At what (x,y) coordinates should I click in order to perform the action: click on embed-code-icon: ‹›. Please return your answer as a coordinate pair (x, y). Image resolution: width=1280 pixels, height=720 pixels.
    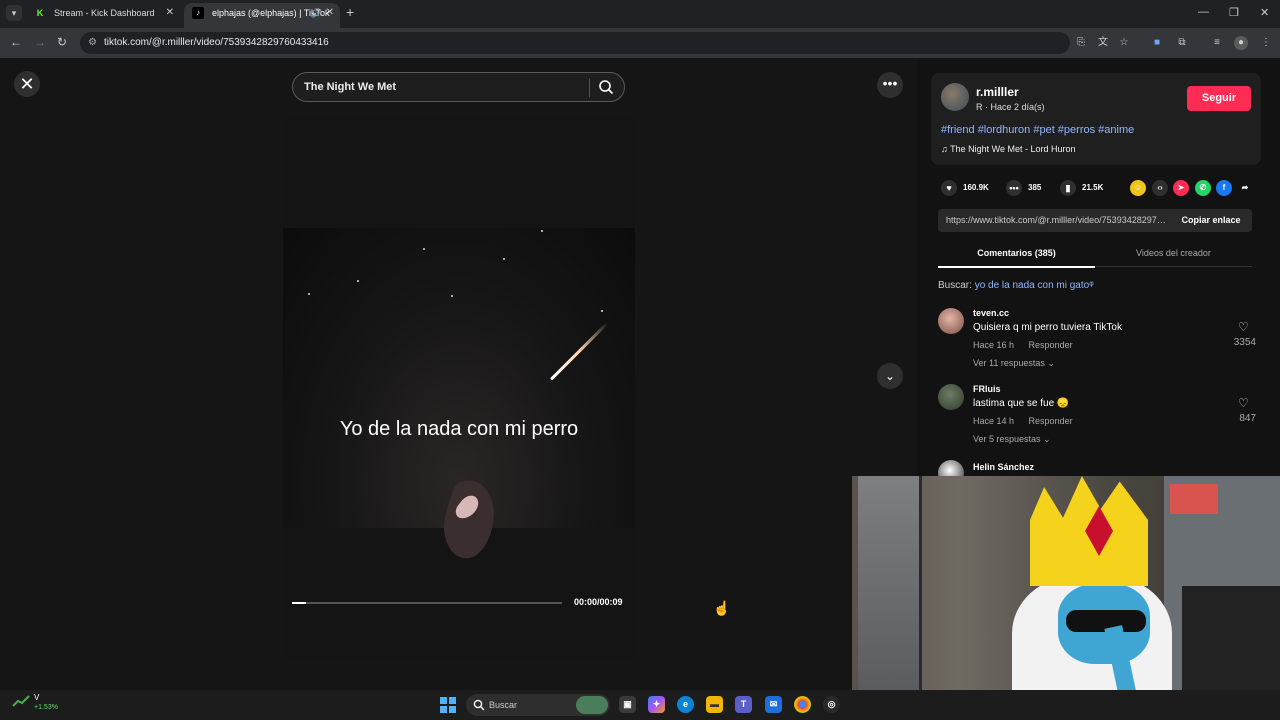
    Looking at the image, I should click on (1160, 188).